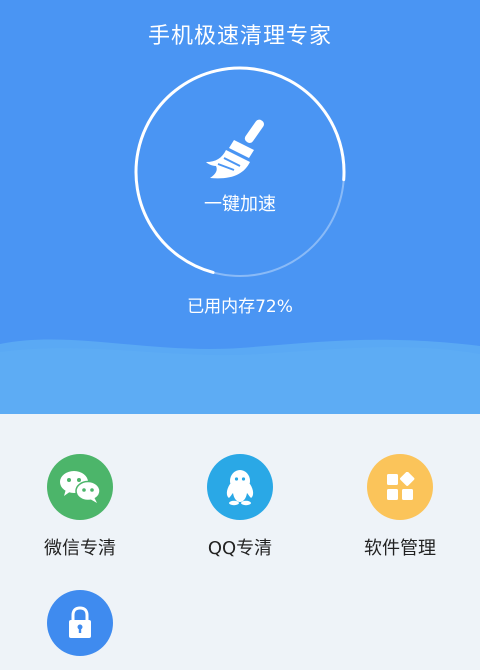  I want to click on tool-app-lock, so click(80, 630).